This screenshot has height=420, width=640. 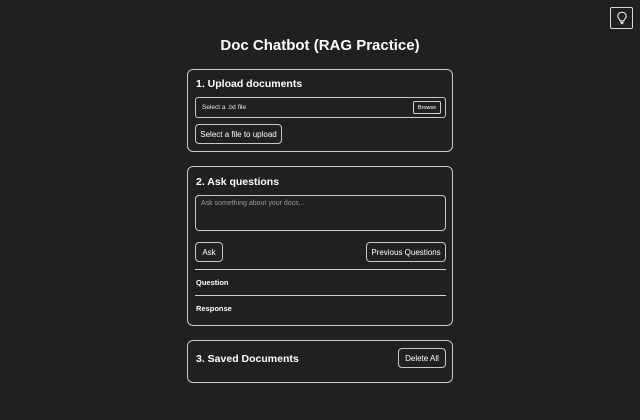 I want to click on response-label: Response, so click(x=214, y=308).